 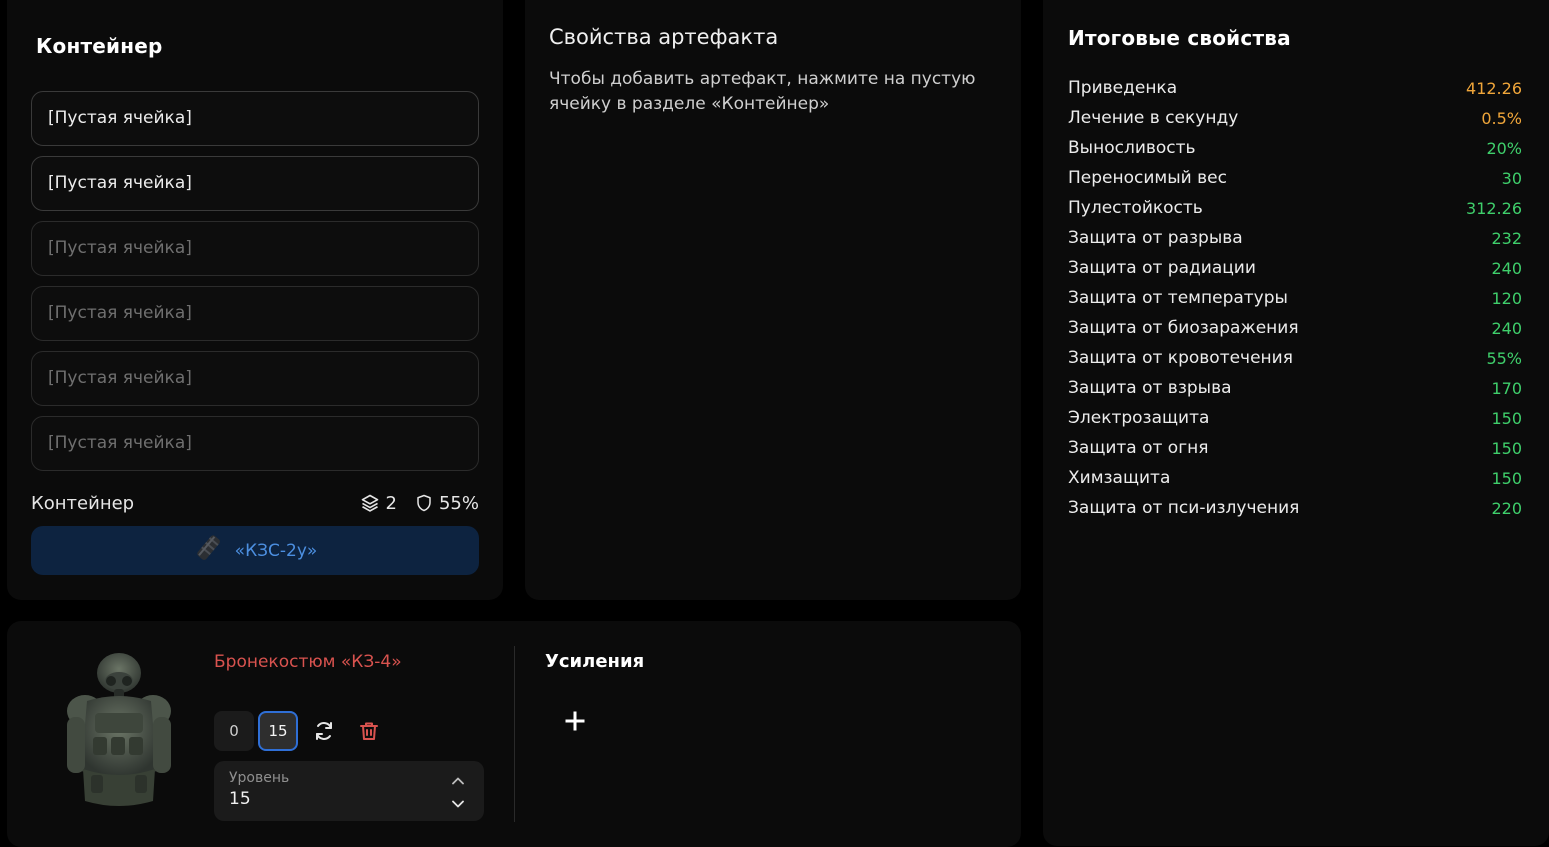 What do you see at coordinates (308, 662) in the screenshot?
I see `armor-name: Бронекостюм «КЗ-4»` at bounding box center [308, 662].